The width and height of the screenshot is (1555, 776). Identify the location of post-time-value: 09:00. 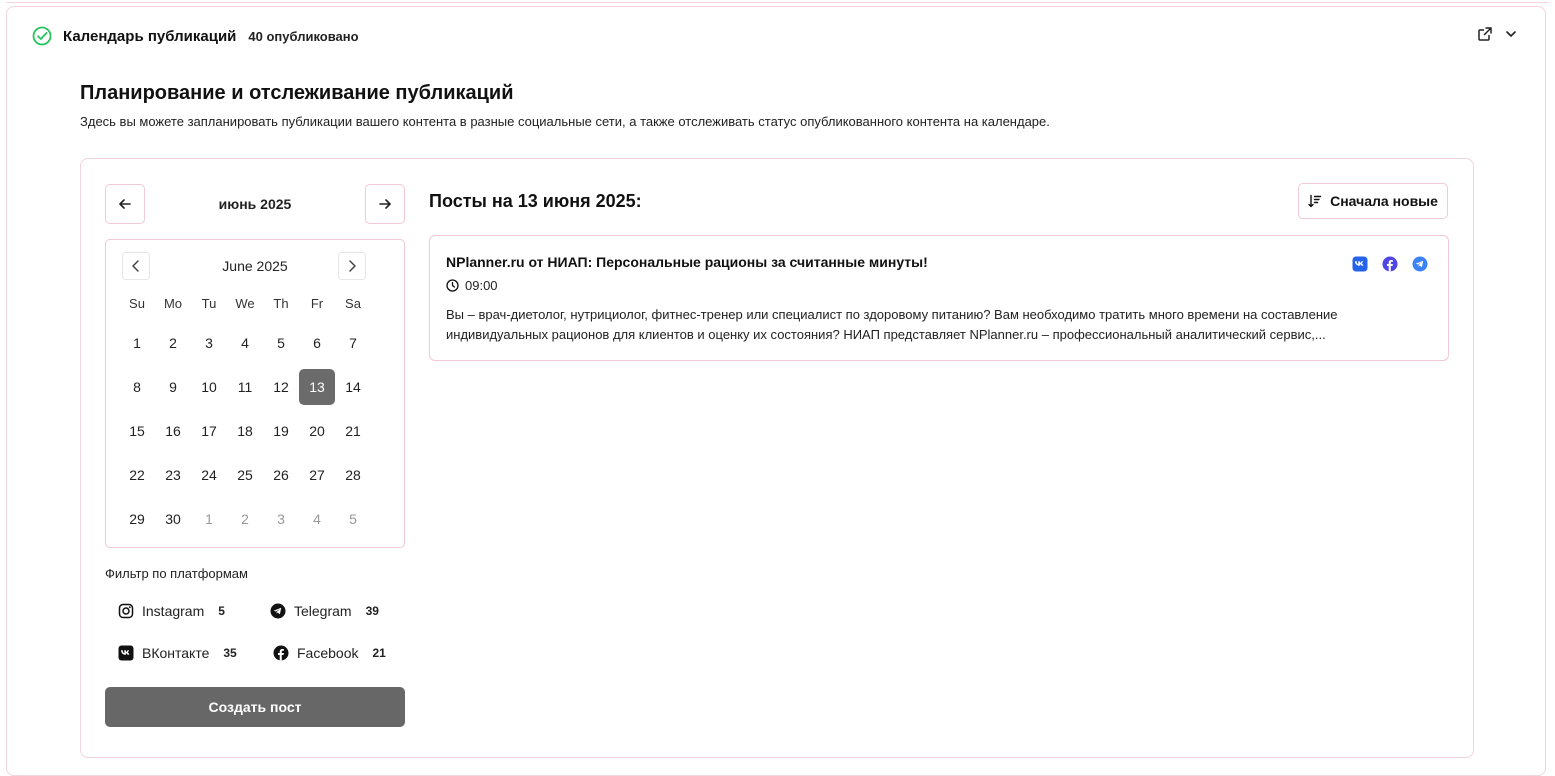
(481, 285).